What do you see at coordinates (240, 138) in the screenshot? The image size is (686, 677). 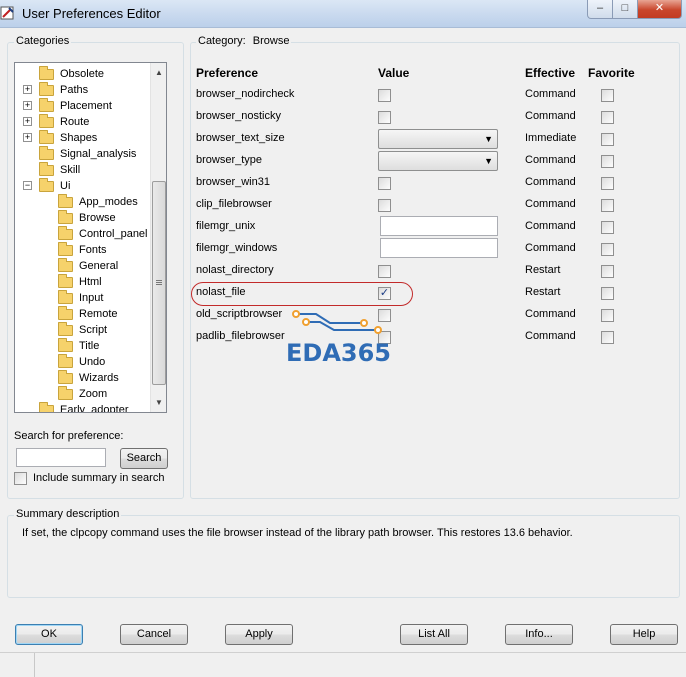 I see `preference-name: browser_text_size` at bounding box center [240, 138].